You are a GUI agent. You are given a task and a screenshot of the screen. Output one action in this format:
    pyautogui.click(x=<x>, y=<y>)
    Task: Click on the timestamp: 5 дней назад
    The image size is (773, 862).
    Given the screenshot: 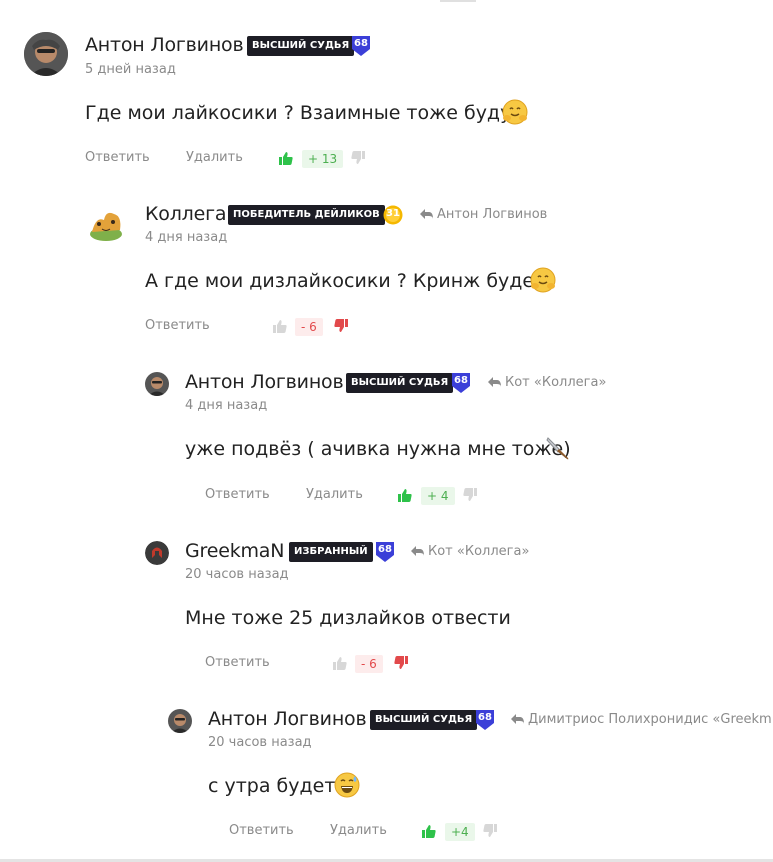 What is the action you would take?
    pyautogui.click(x=130, y=69)
    